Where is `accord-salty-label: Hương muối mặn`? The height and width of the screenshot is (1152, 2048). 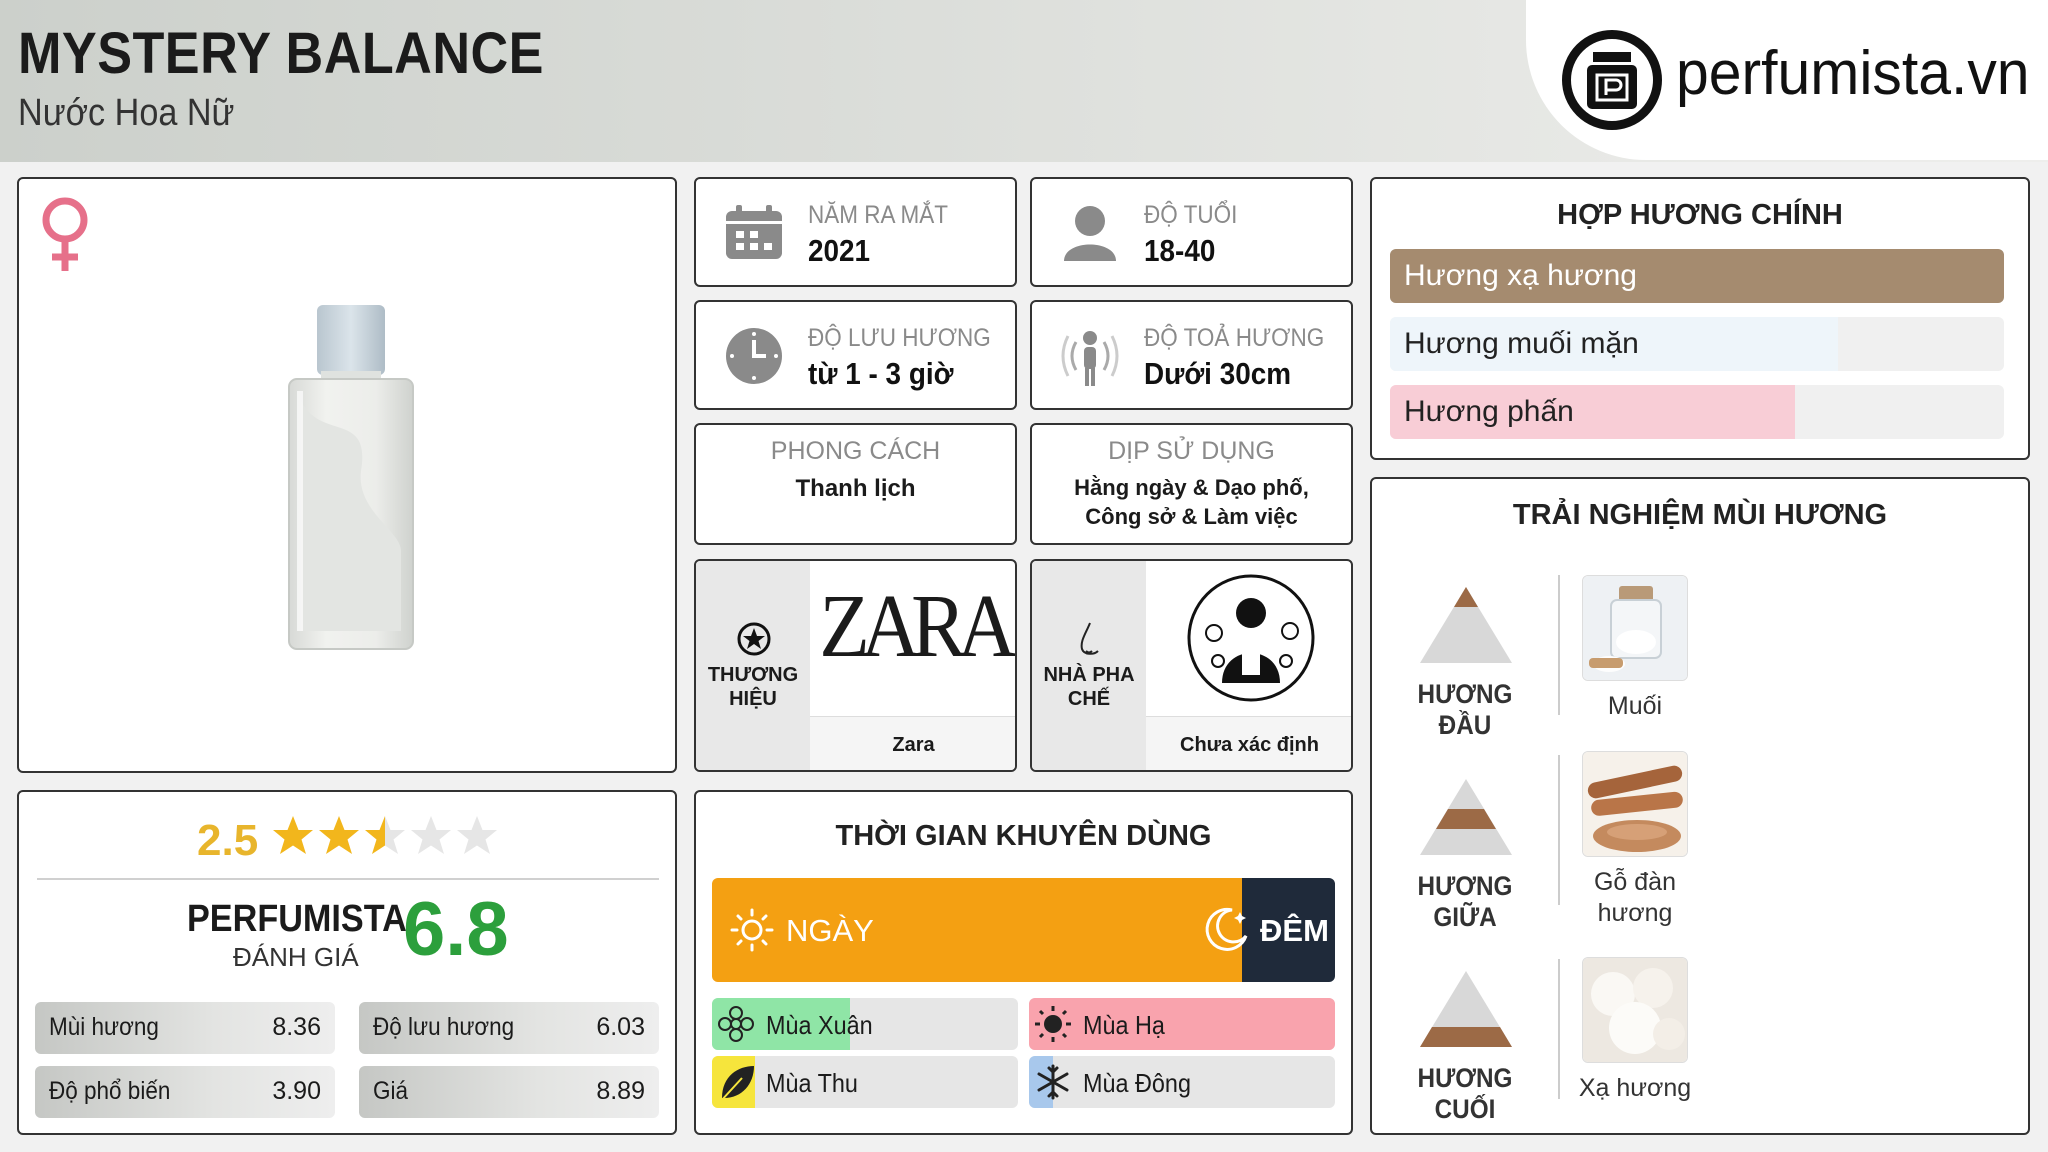 accord-salty-label: Hương muối mặn is located at coordinates (1521, 343).